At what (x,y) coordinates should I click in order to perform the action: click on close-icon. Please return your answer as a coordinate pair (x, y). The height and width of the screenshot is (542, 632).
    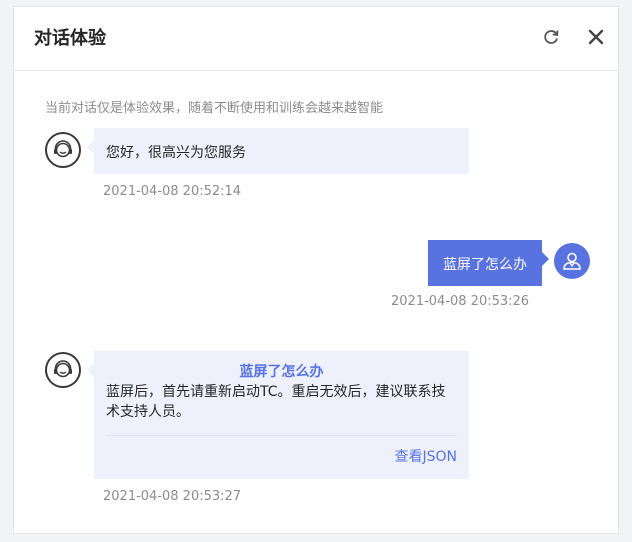
    Looking at the image, I should click on (596, 37).